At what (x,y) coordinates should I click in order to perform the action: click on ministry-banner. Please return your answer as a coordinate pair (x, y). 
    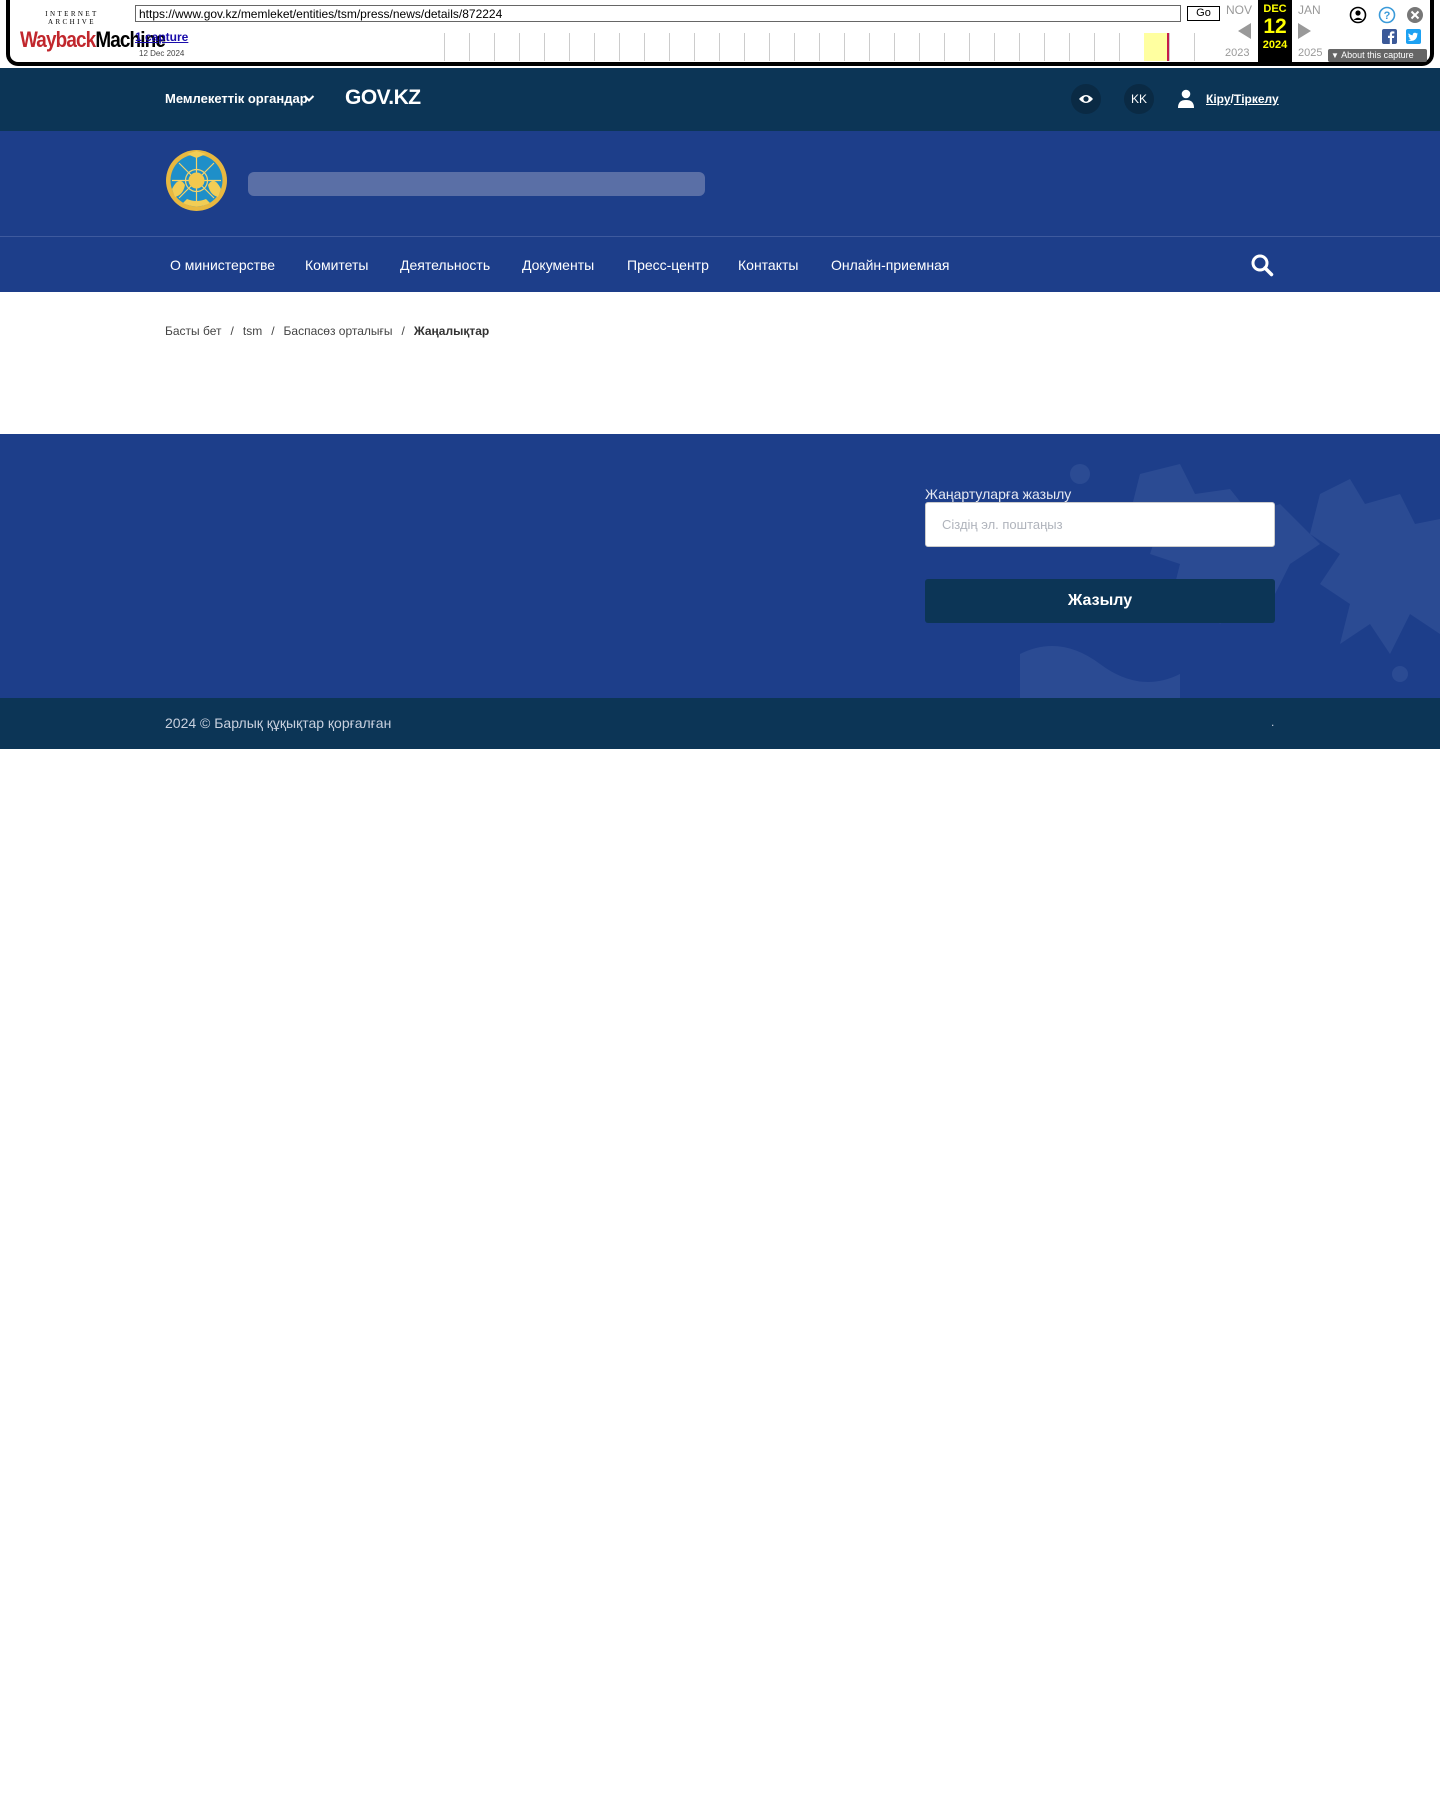
    Looking at the image, I should click on (720, 183).